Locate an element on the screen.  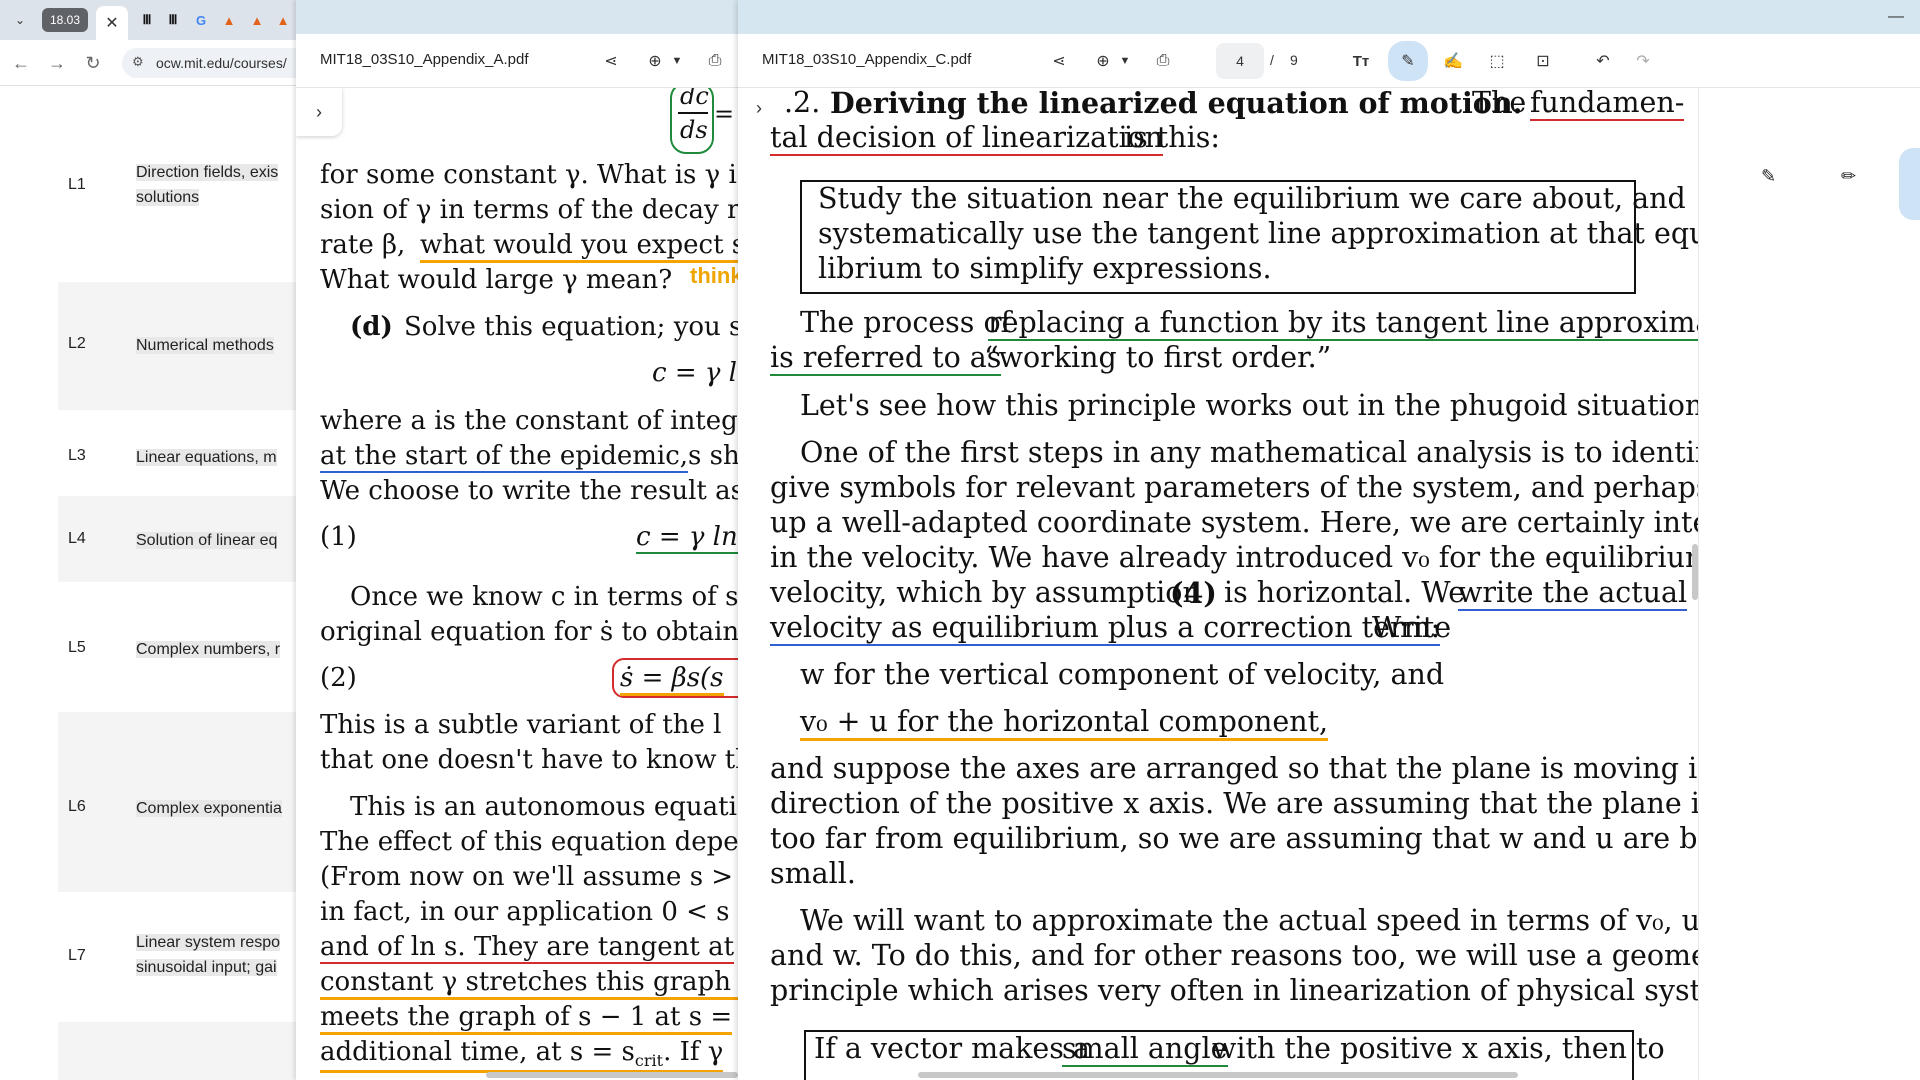
course-title: Complex numbers, r is located at coordinates (216, 649).